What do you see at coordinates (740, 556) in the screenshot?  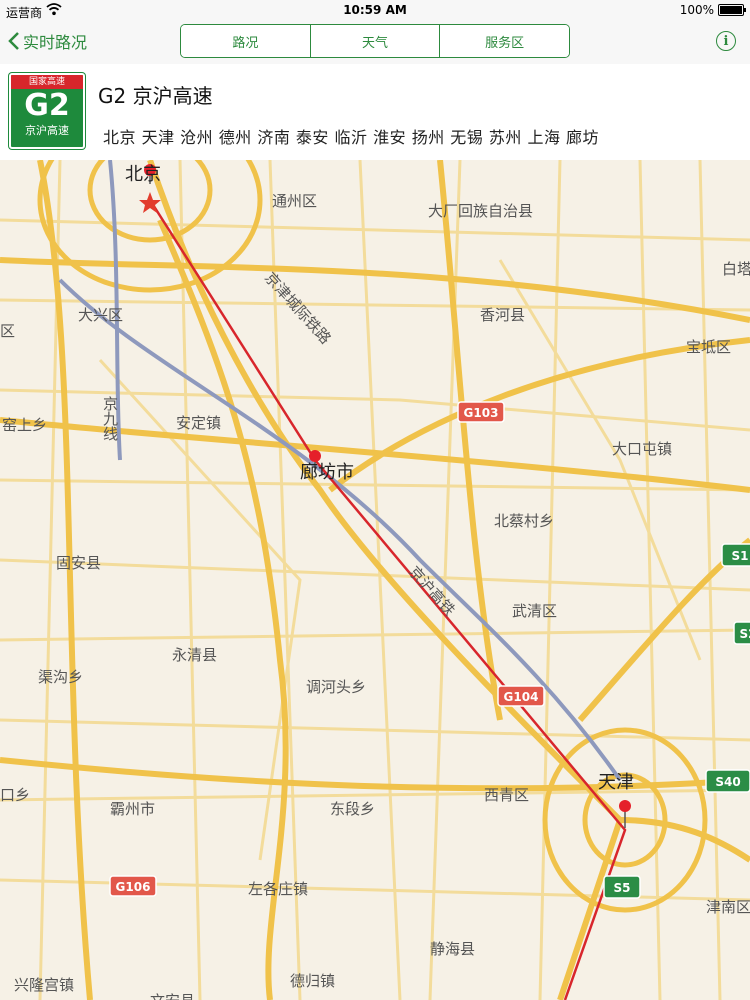 I see `road-label: S1` at bounding box center [740, 556].